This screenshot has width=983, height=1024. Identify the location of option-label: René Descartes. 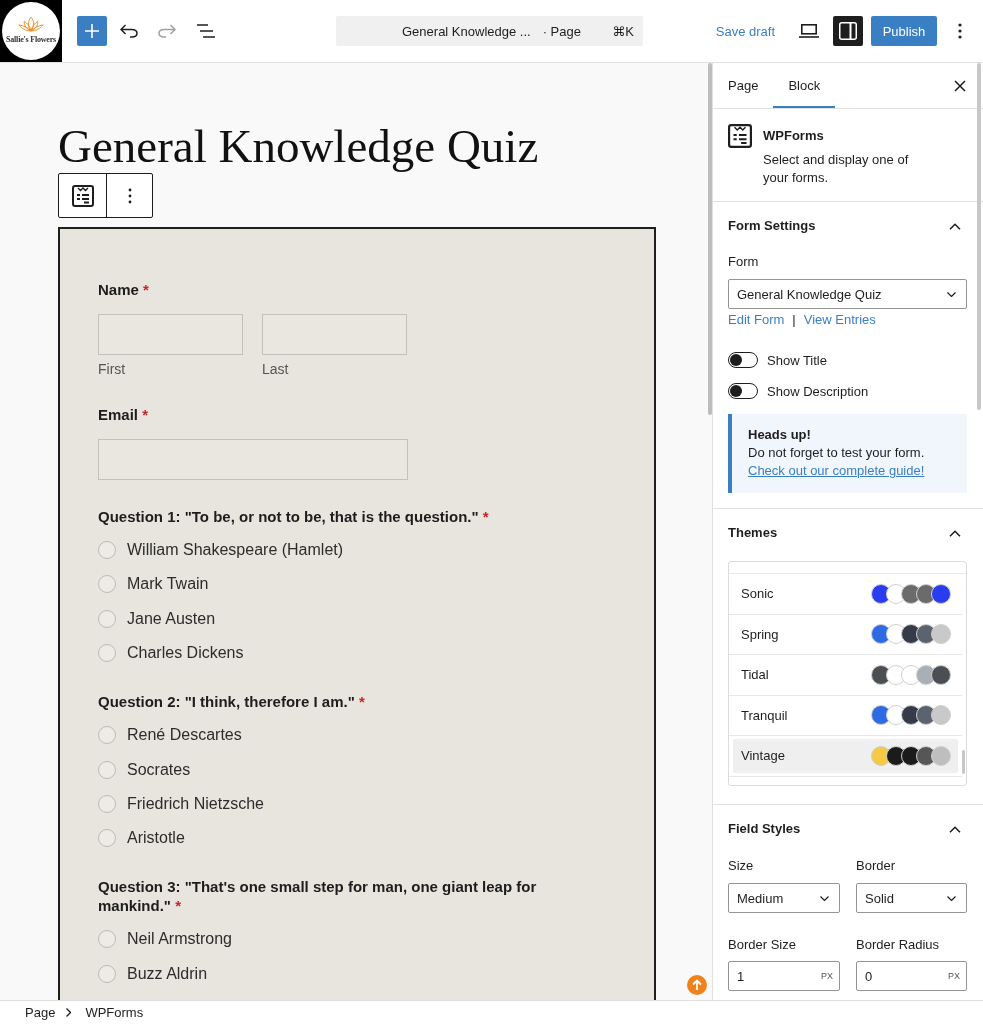
(184, 735).